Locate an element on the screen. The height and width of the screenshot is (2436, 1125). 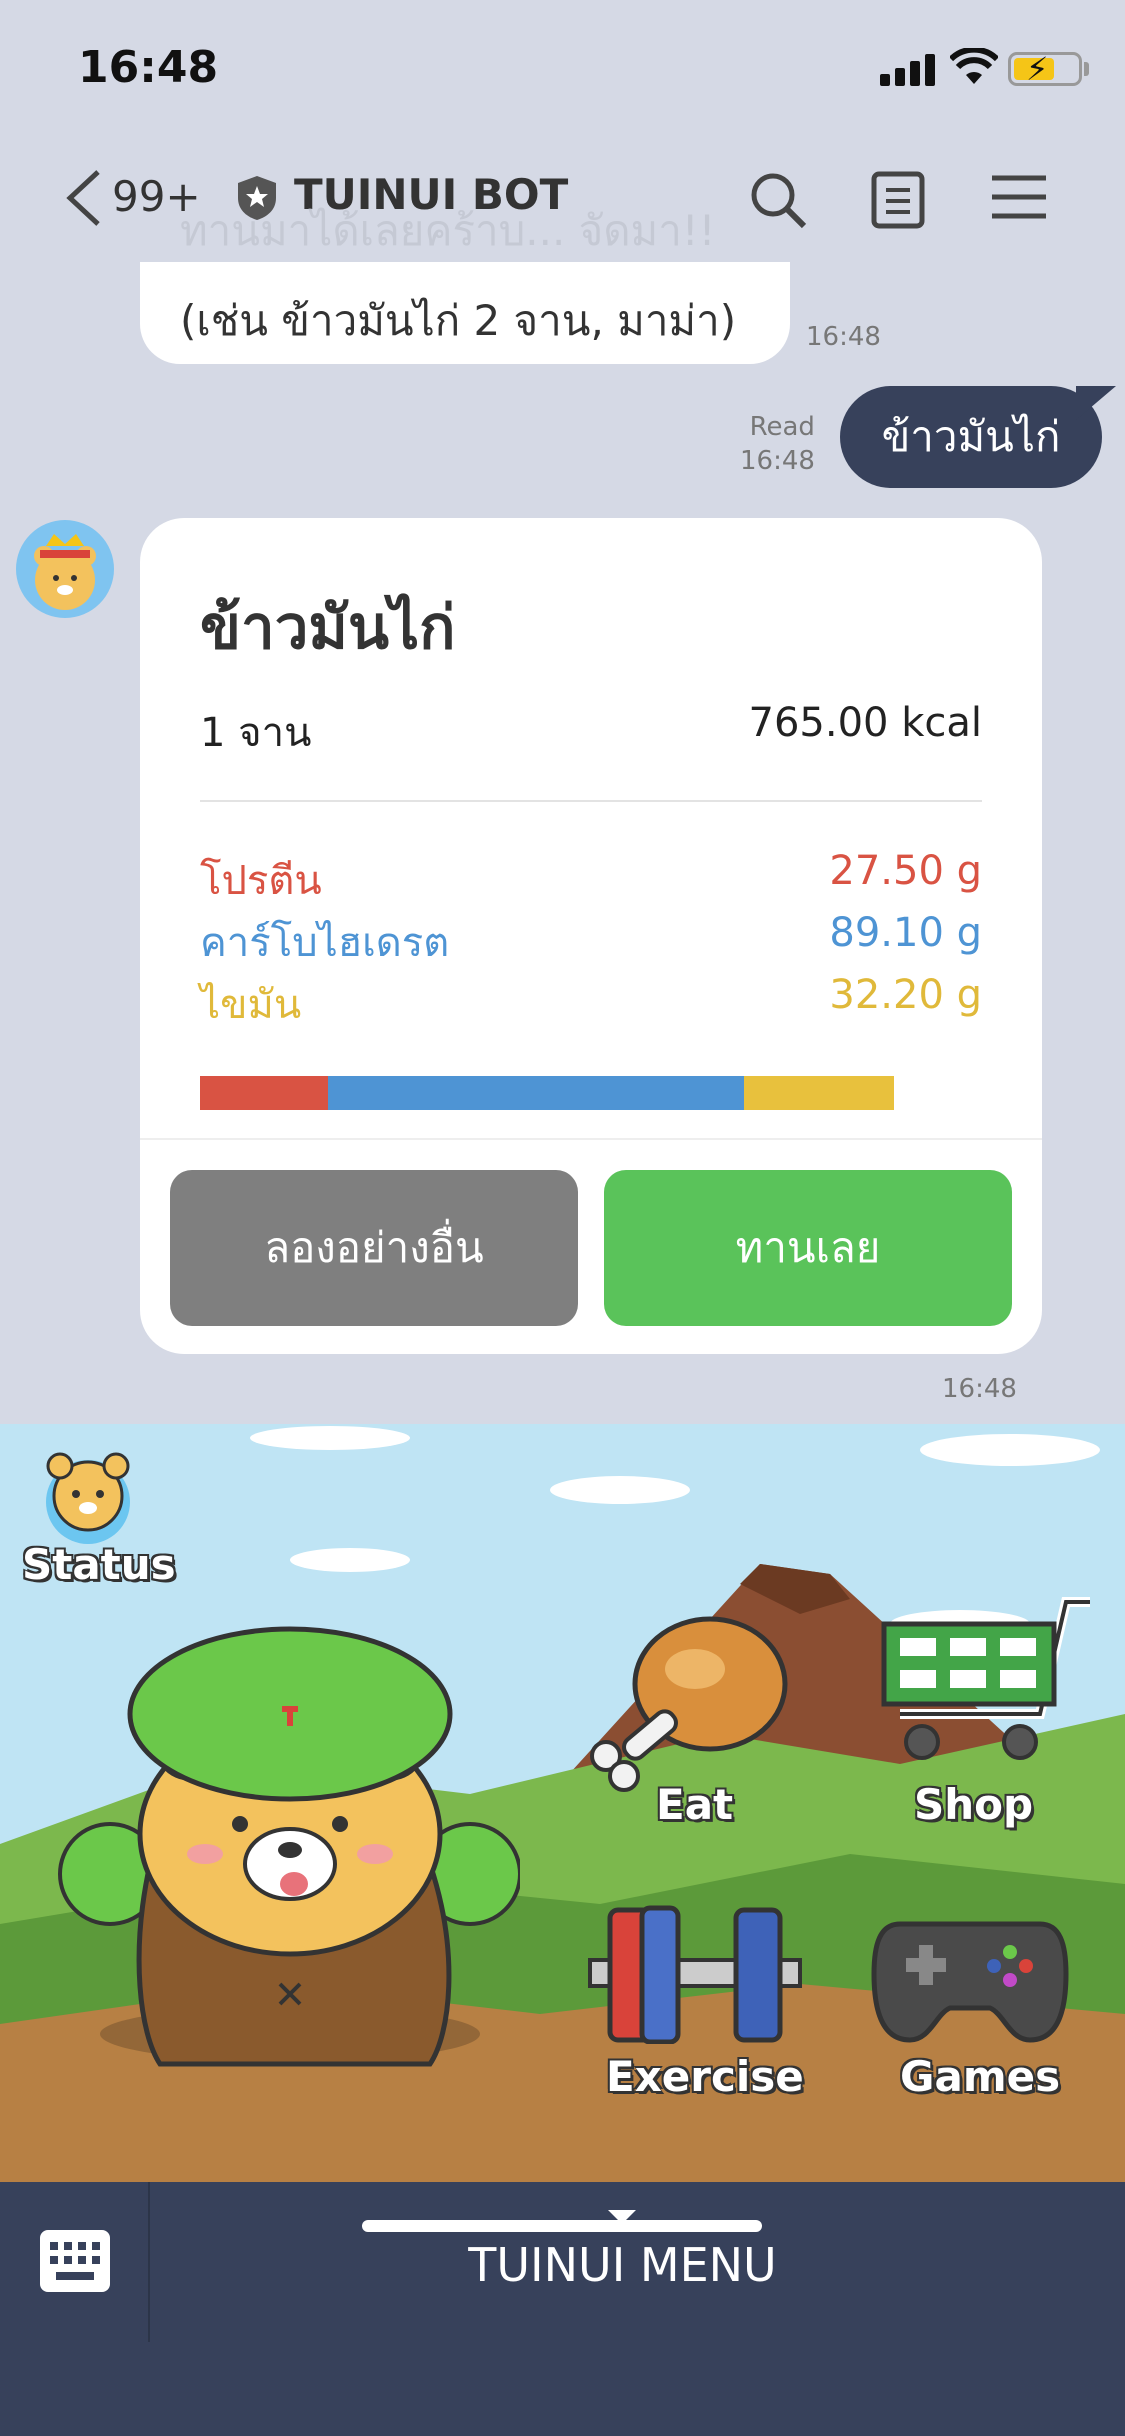
chevron-left-icon is located at coordinates (85, 198).